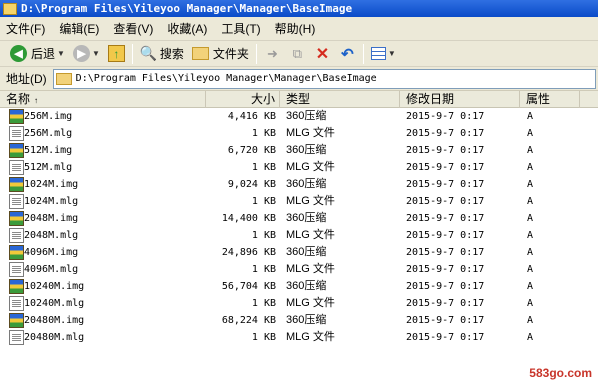  What do you see at coordinates (43, 54) in the screenshot?
I see `back-label: 后退` at bounding box center [43, 54].